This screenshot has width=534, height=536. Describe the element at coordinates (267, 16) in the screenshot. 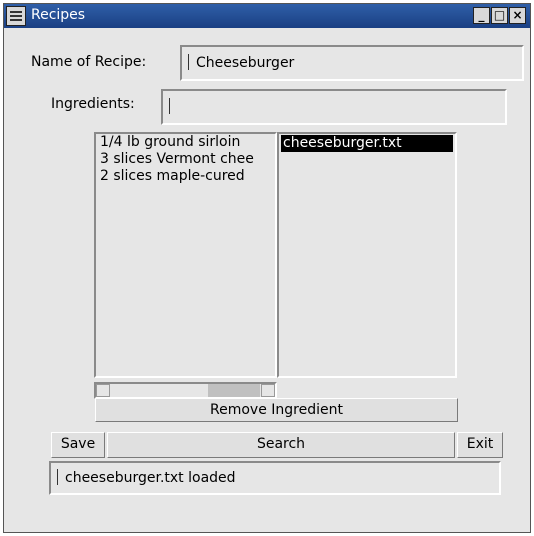

I see `title-bar: Recipes _ □ ×` at that location.